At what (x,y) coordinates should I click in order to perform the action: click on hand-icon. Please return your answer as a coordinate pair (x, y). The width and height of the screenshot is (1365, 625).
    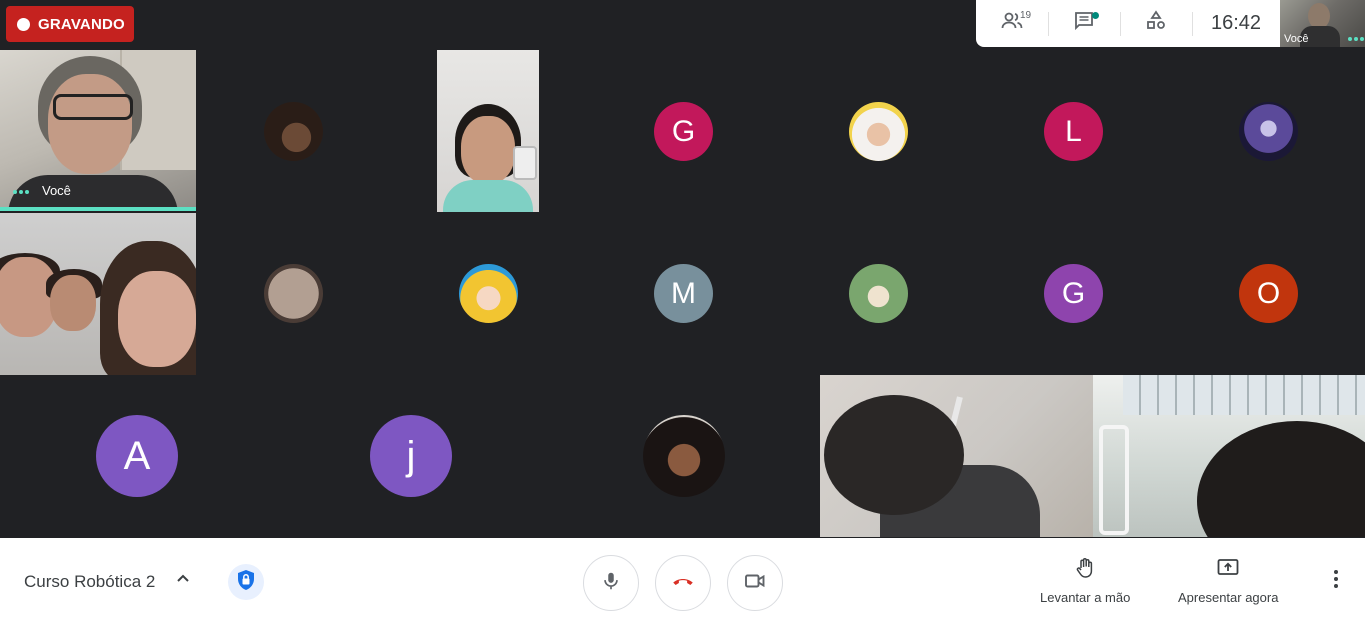
    Looking at the image, I should click on (1085, 568).